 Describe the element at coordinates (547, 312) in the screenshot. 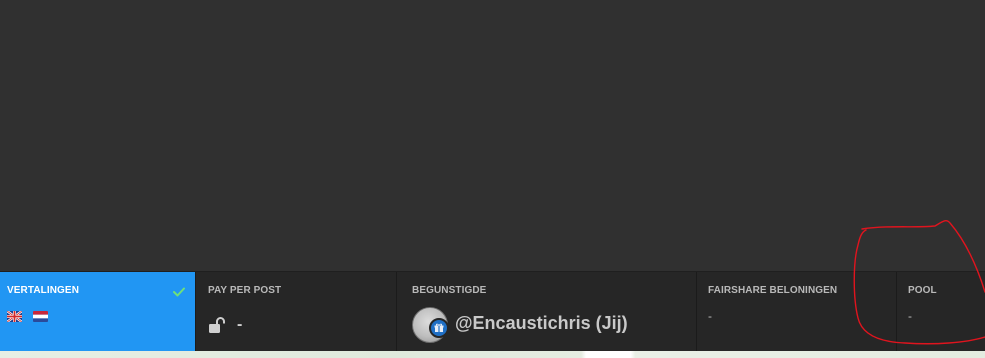

I see `beneficiary-panel: BEGUNSTIGDE @Encaustichris (Jij)` at that location.